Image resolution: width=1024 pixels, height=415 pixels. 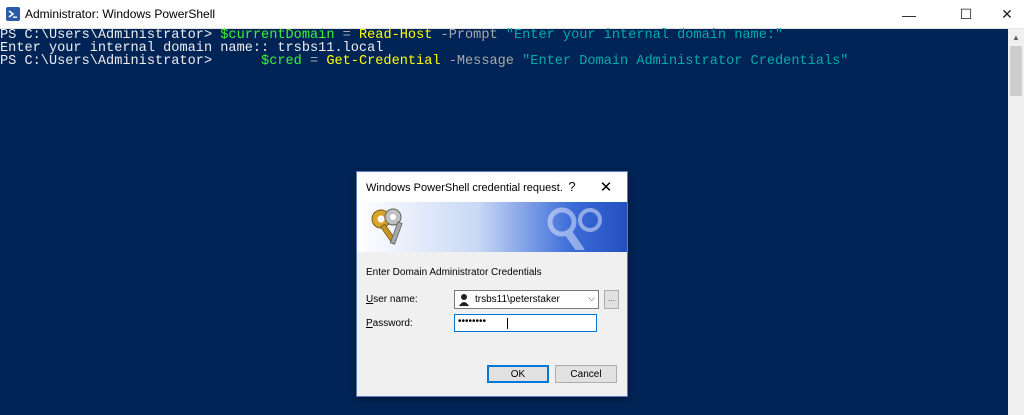 What do you see at coordinates (517, 299) in the screenshot?
I see `username-value: trsbs11\peterstaker` at bounding box center [517, 299].